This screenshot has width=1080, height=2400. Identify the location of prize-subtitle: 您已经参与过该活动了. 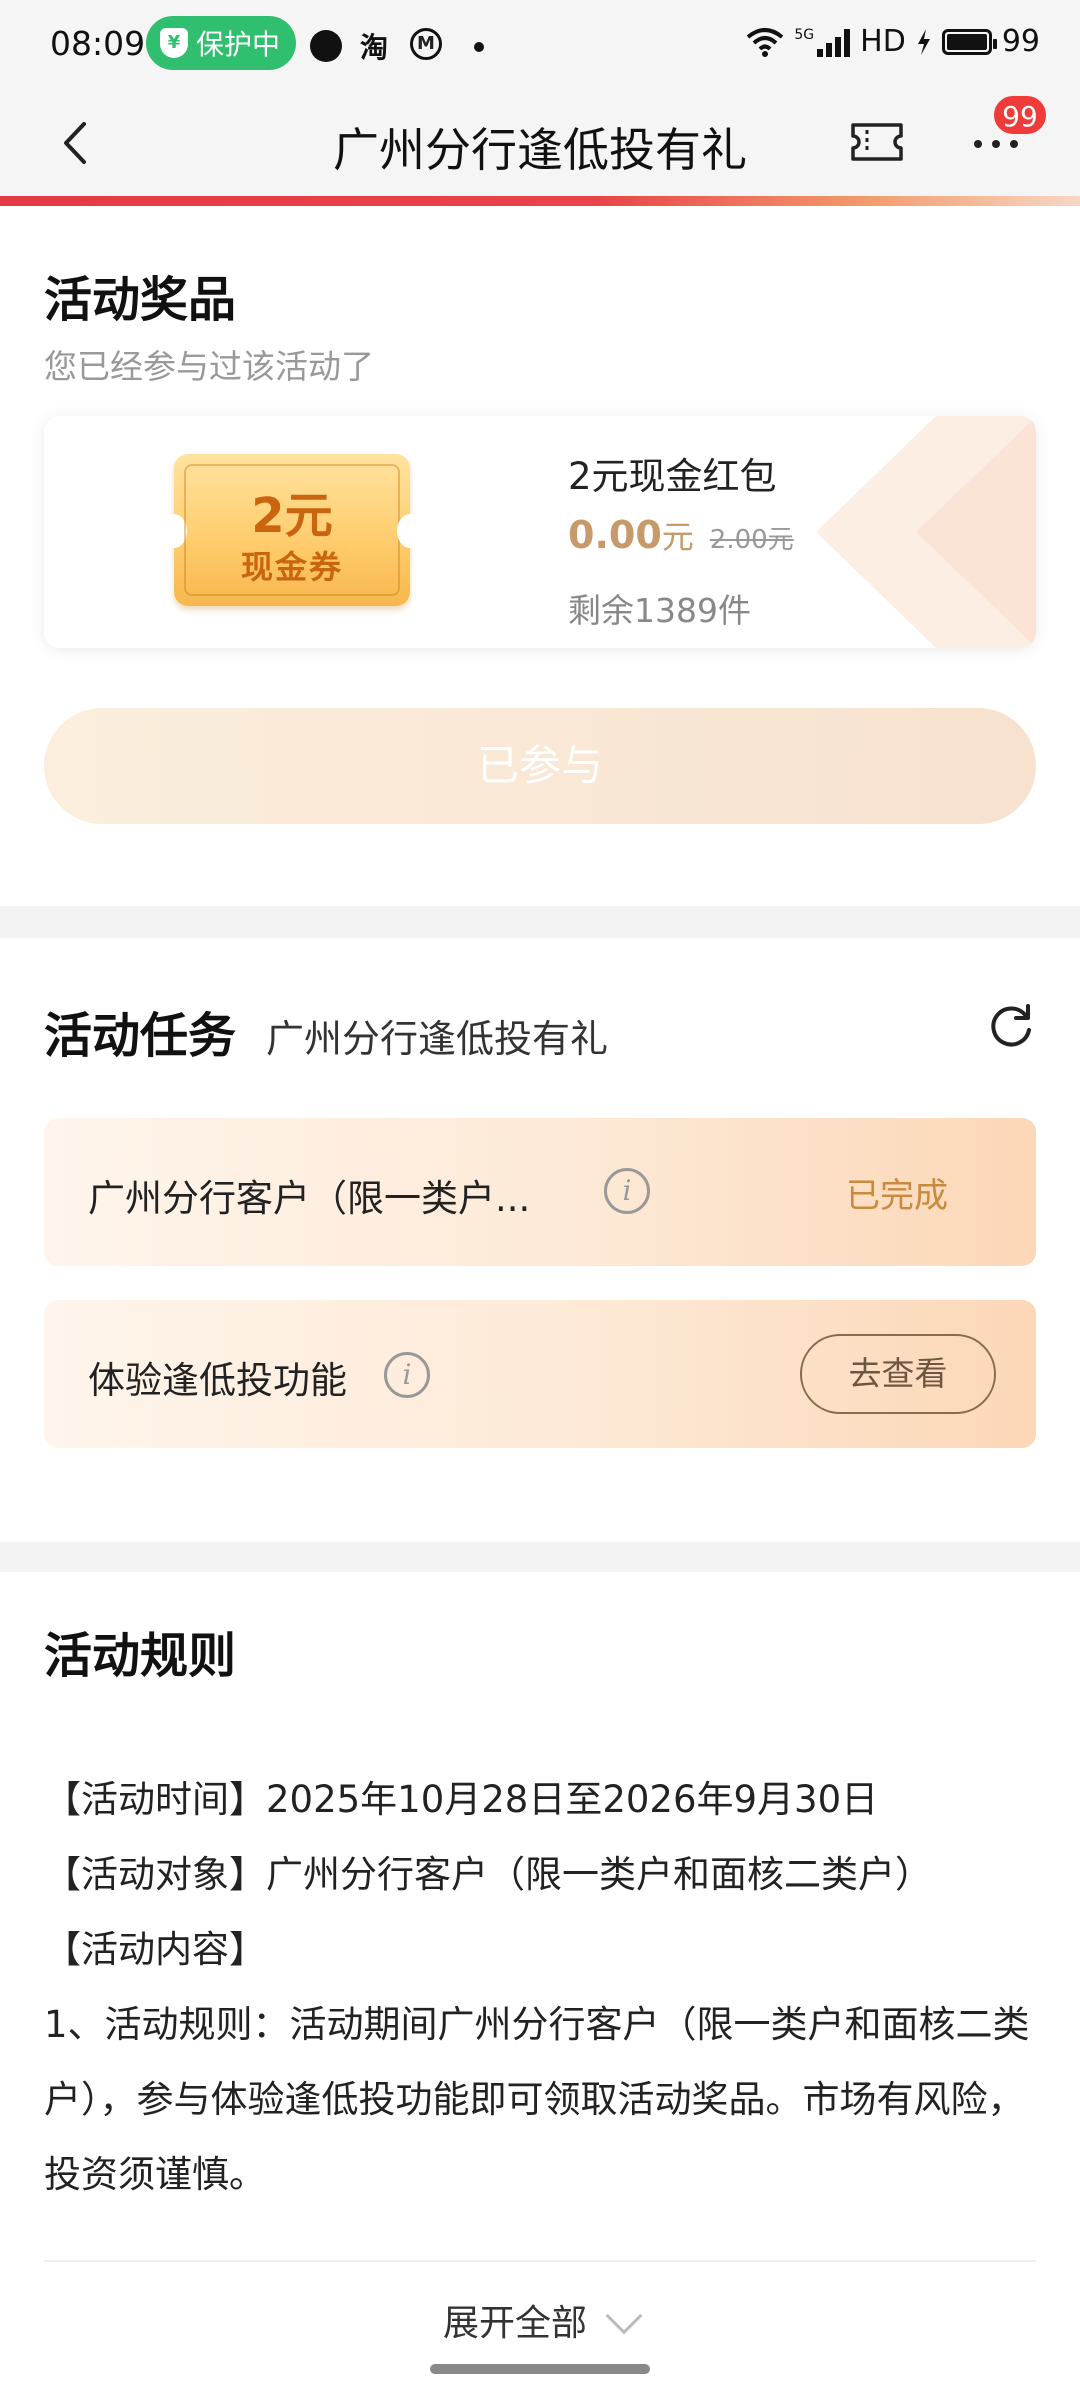
(209, 366).